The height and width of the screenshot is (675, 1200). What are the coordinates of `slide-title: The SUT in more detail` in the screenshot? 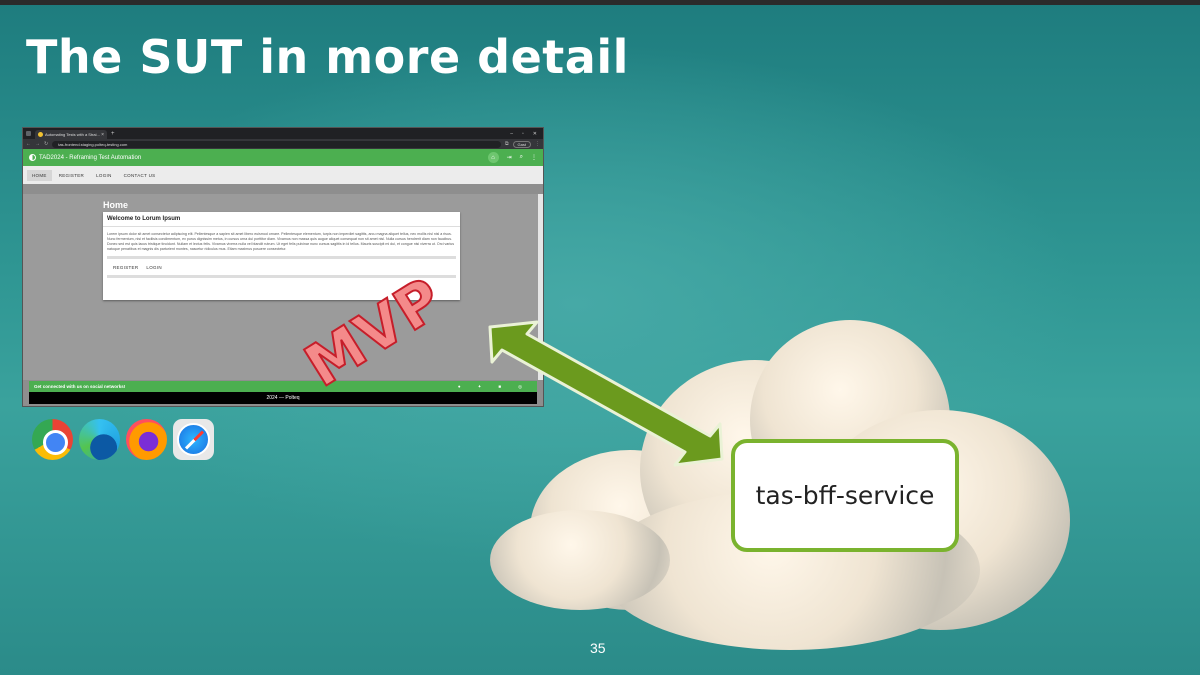 It's located at (327, 57).